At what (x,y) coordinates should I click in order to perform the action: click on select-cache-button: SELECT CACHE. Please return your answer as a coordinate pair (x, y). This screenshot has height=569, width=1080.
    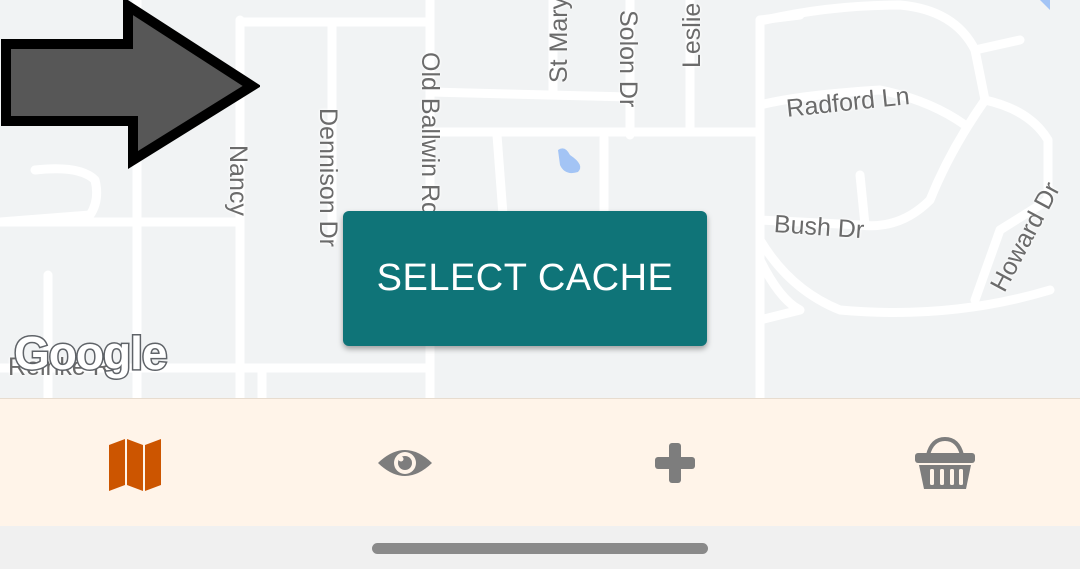
    Looking at the image, I should click on (525, 278).